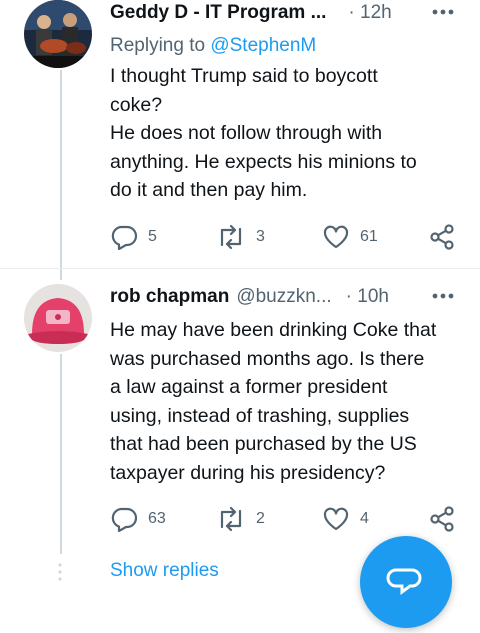 The height and width of the screenshot is (633, 480). What do you see at coordinates (364, 518) in the screenshot?
I see `like-count: 4` at bounding box center [364, 518].